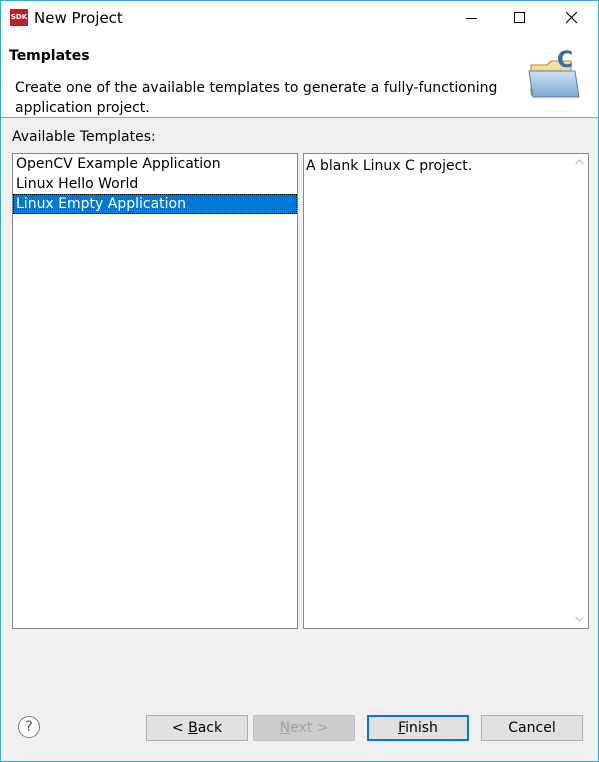 The width and height of the screenshot is (599, 762). Describe the element at coordinates (78, 18) in the screenshot. I see `window-title: New Project` at that location.